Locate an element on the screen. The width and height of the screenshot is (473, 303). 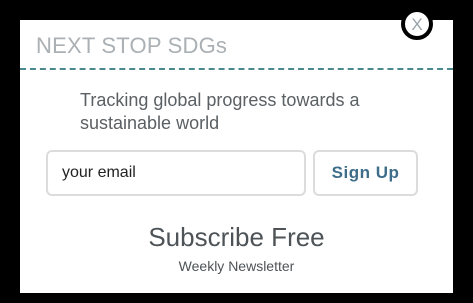
close-button: X is located at coordinates (417, 24).